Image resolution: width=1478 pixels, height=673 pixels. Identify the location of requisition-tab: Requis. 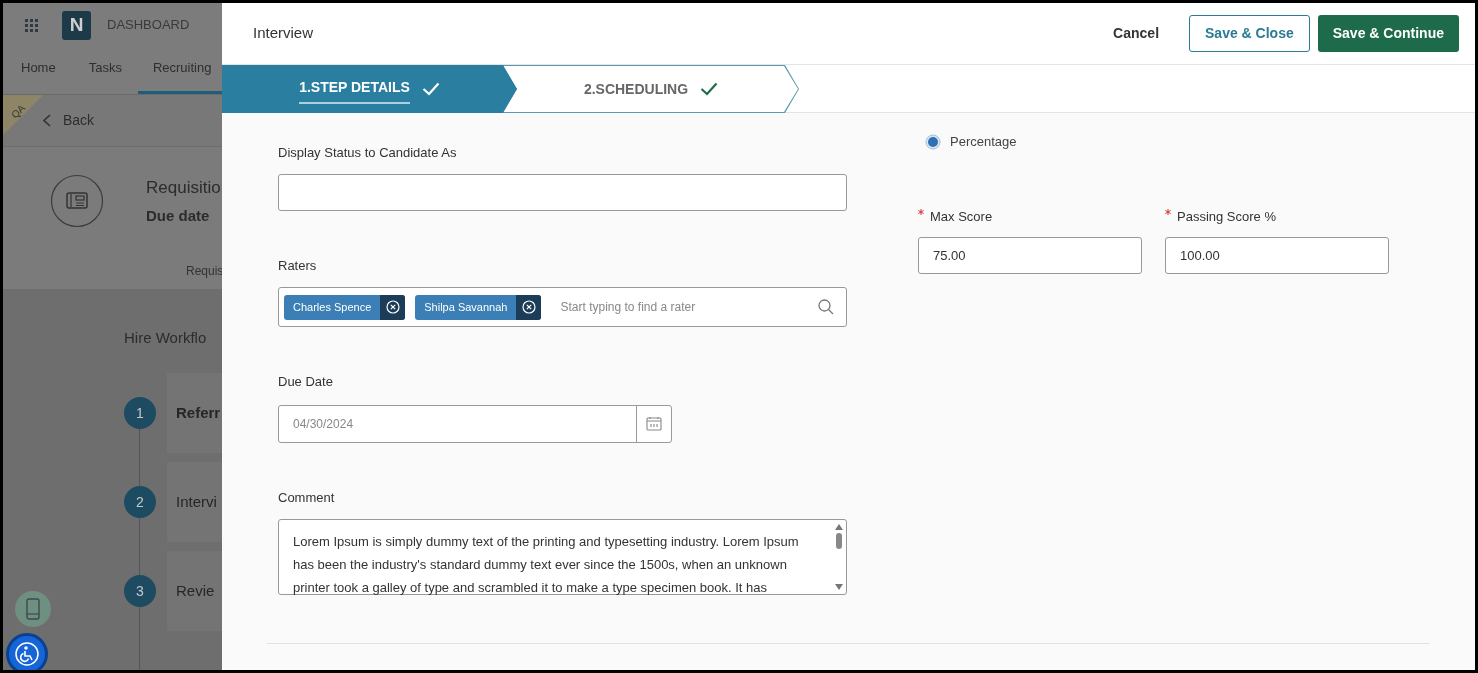
(204, 271).